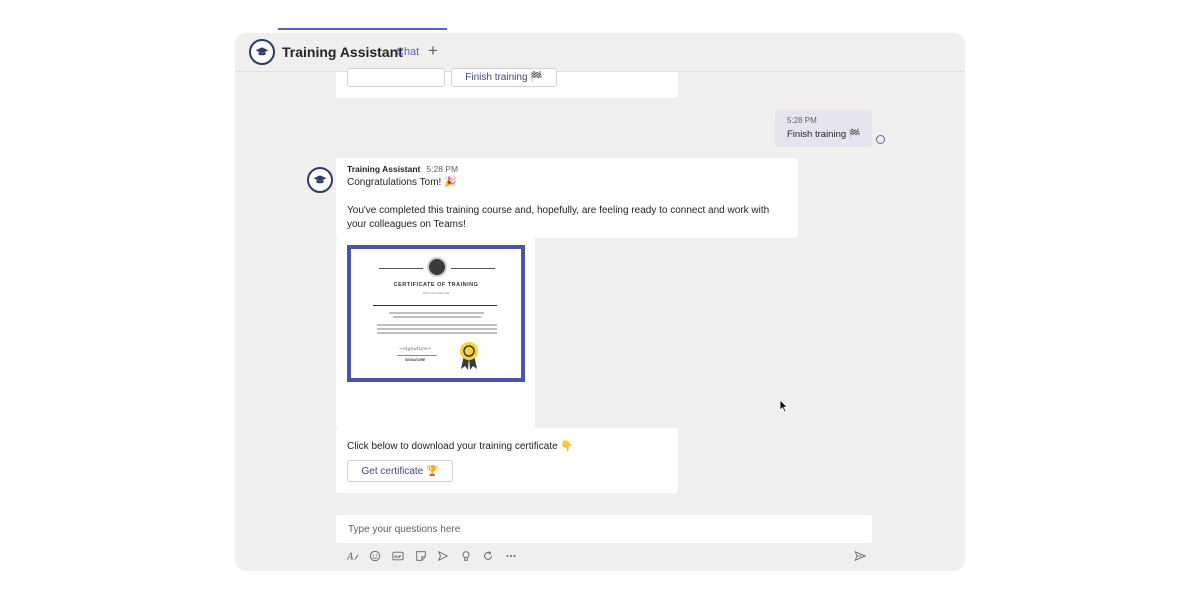  What do you see at coordinates (396, 77) in the screenshot?
I see `previous-card-button` at bounding box center [396, 77].